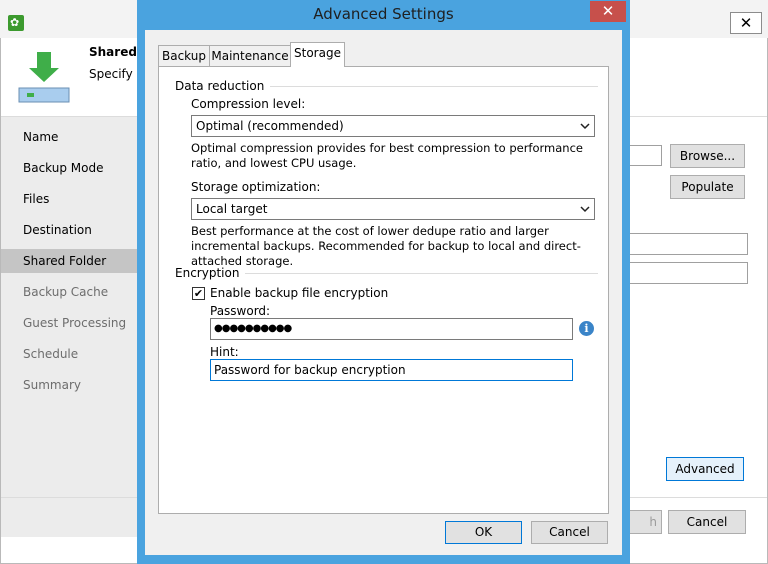  I want to click on ok-button: OK, so click(483, 532).